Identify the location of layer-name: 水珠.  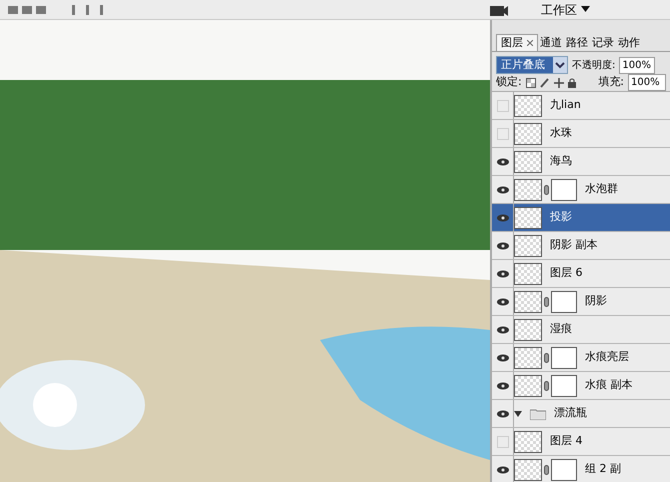
(561, 133).